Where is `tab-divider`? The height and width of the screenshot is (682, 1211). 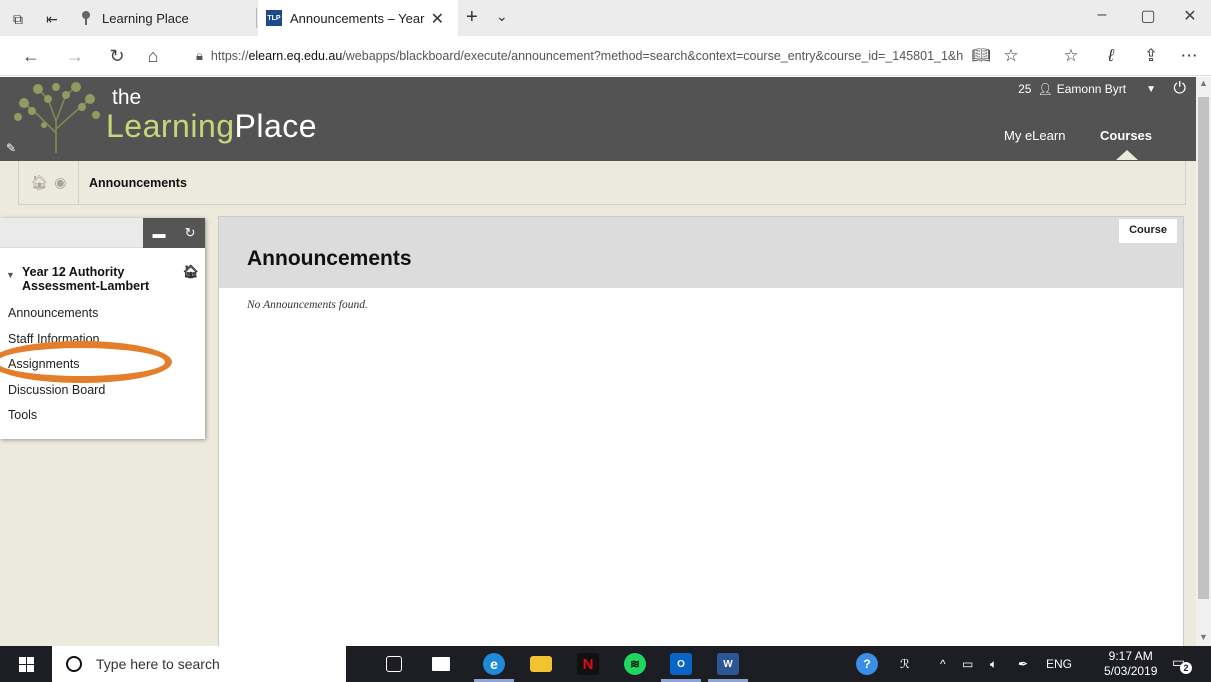 tab-divider is located at coordinates (256, 18).